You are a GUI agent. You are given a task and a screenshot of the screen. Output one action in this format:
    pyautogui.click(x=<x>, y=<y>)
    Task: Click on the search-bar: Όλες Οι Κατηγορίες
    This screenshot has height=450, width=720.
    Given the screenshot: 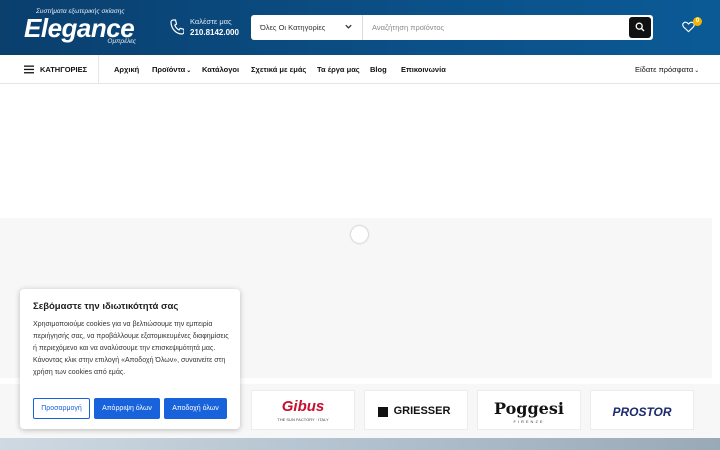 What is the action you would take?
    pyautogui.click(x=452, y=27)
    